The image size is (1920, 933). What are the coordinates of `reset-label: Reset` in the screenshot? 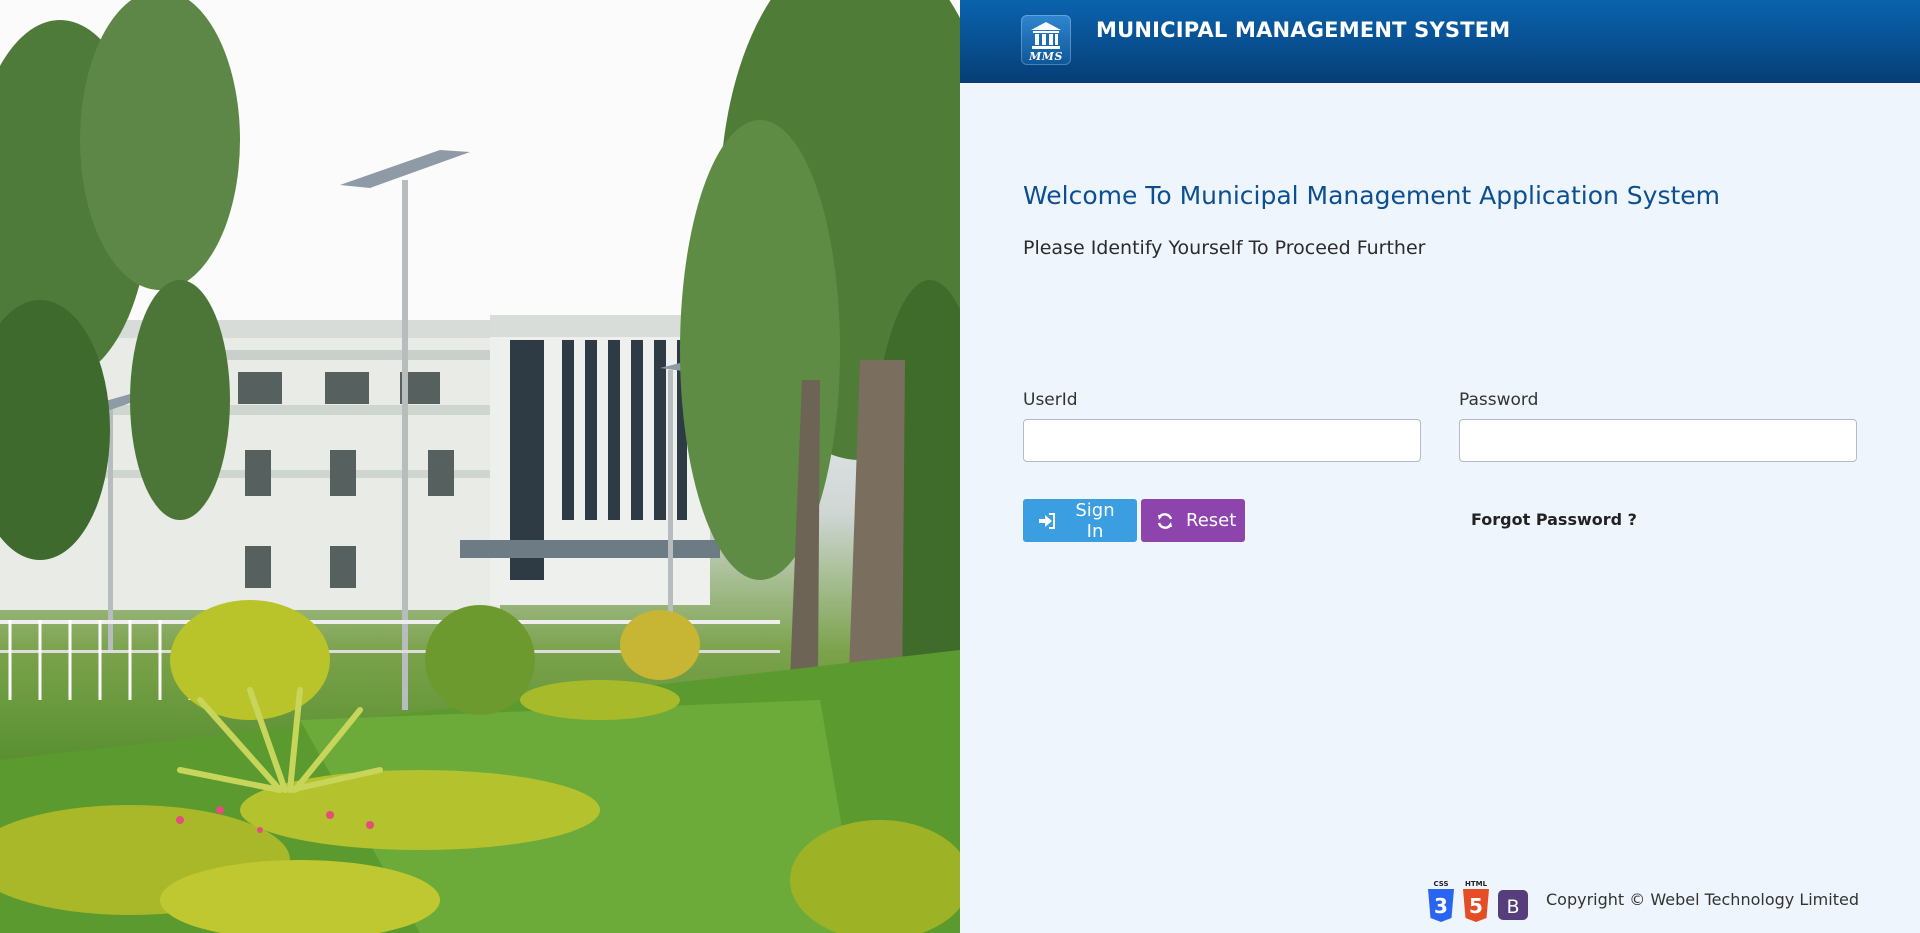 It's located at (1211, 520).